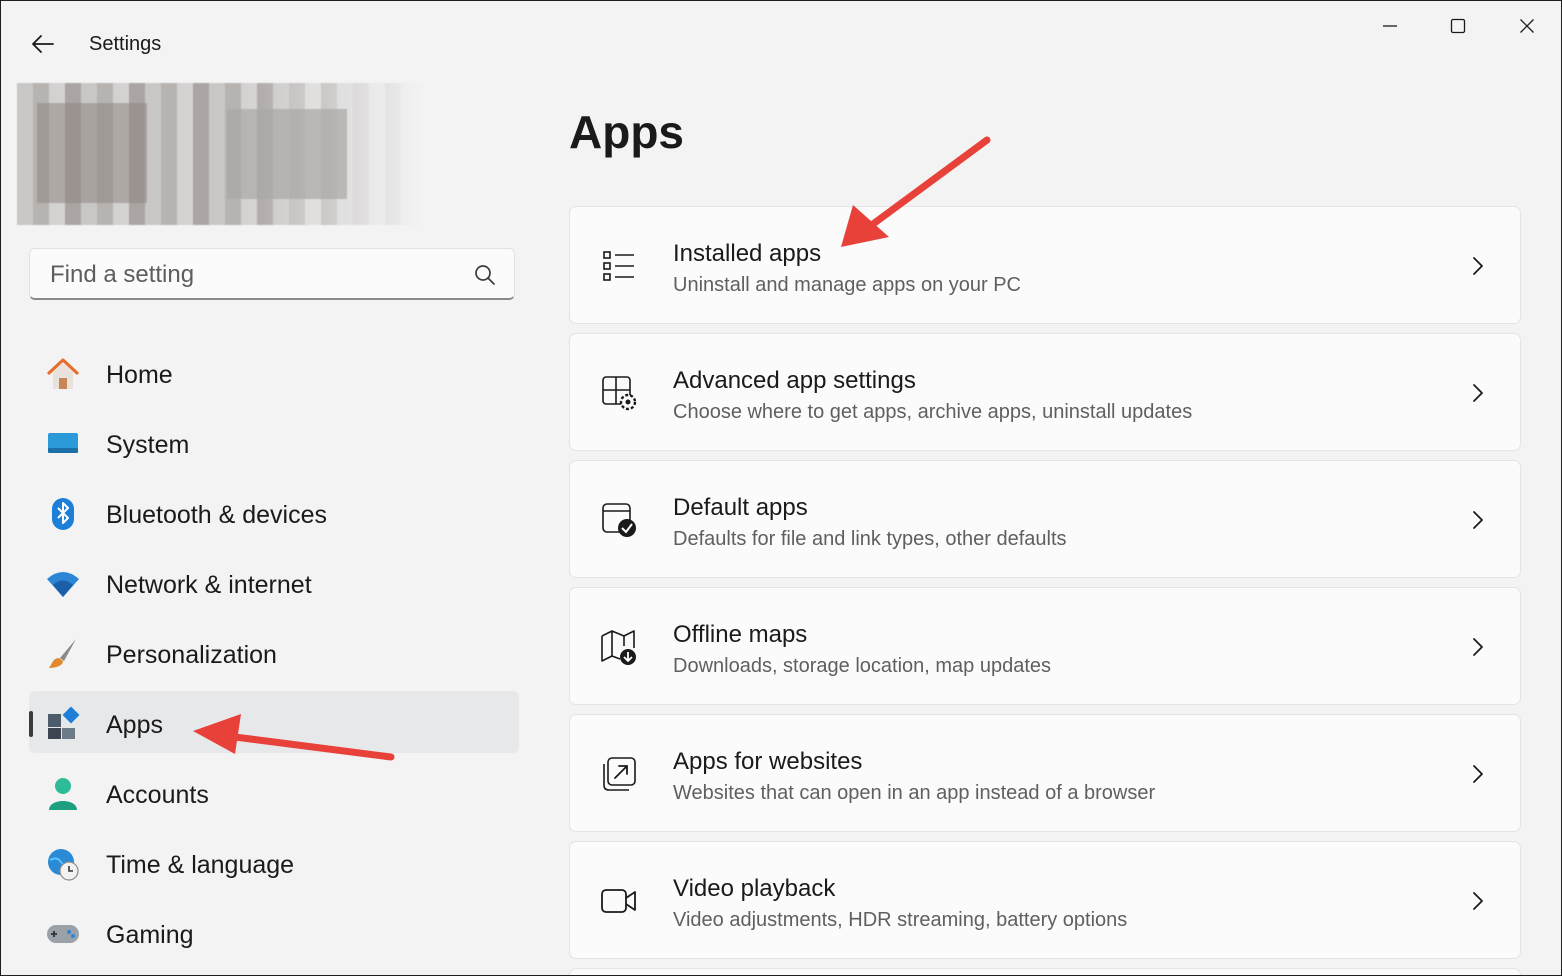 This screenshot has width=1562, height=976. What do you see at coordinates (63, 584) in the screenshot?
I see `wifi-icon` at bounding box center [63, 584].